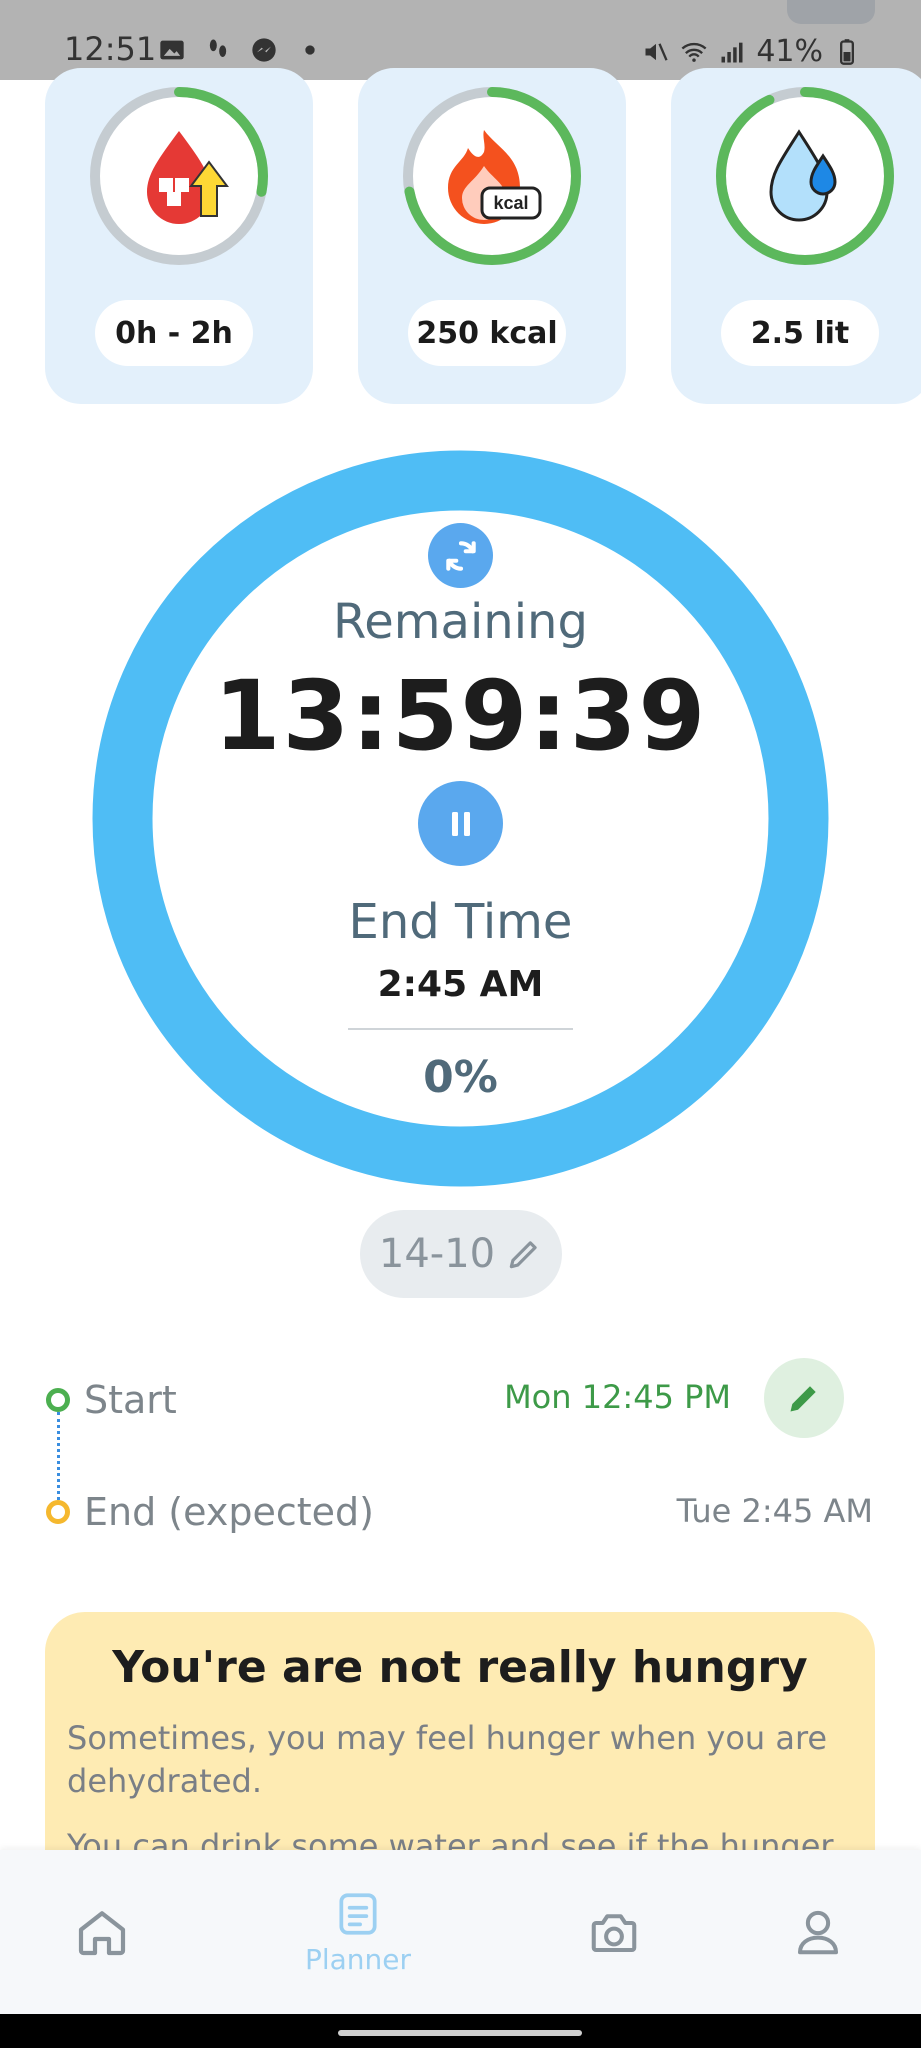 The image size is (921, 2048). What do you see at coordinates (617, 1397) in the screenshot?
I see `start-time: Mon 12:45 PM` at bounding box center [617, 1397].